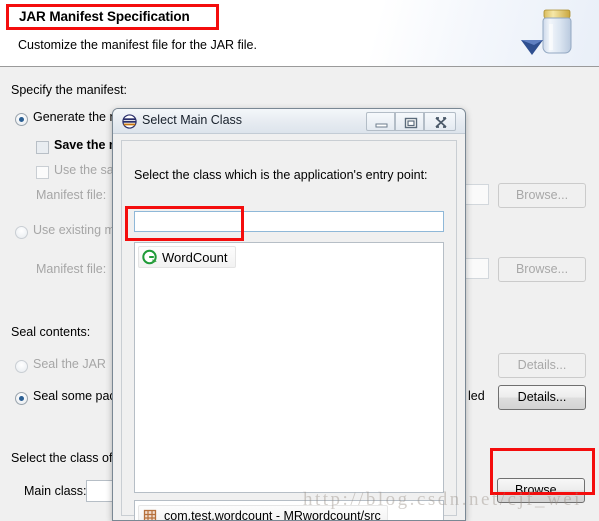 This screenshot has height=521, width=599. What do you see at coordinates (289, 121) in the screenshot?
I see `dialog-titlebar: Select Main Class` at bounding box center [289, 121].